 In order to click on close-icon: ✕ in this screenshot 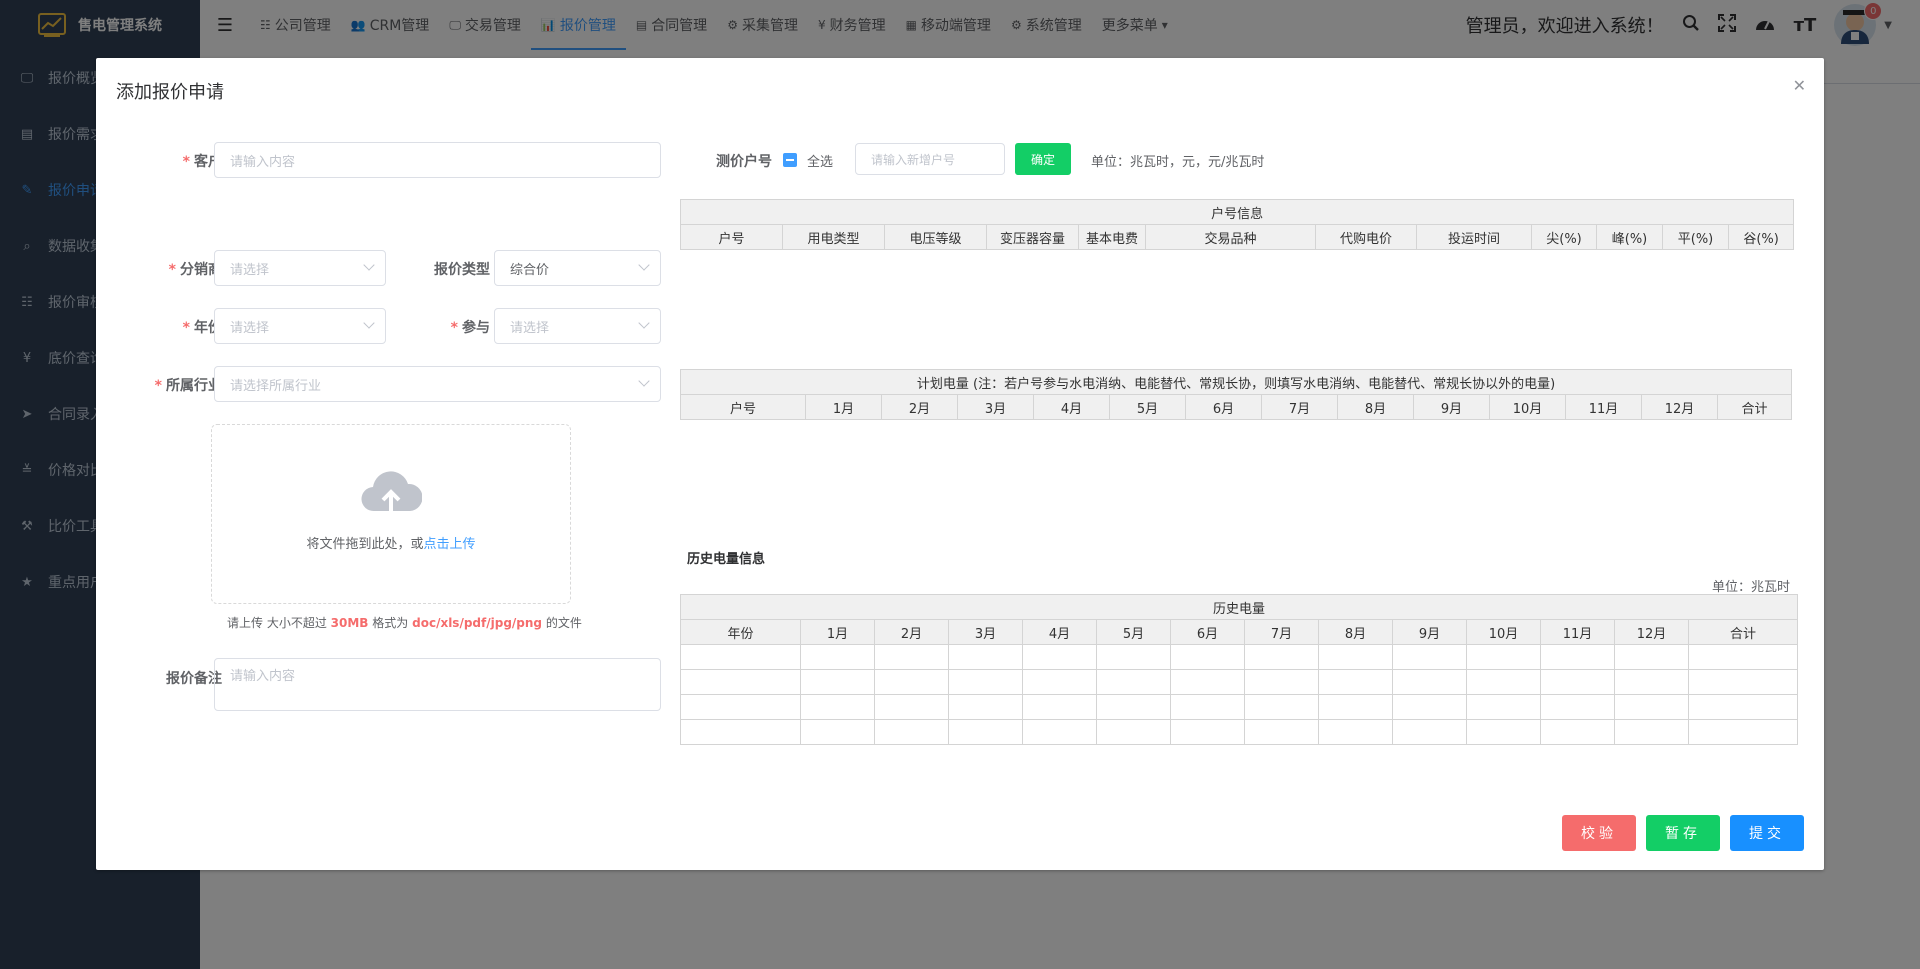, I will do `click(1799, 85)`.